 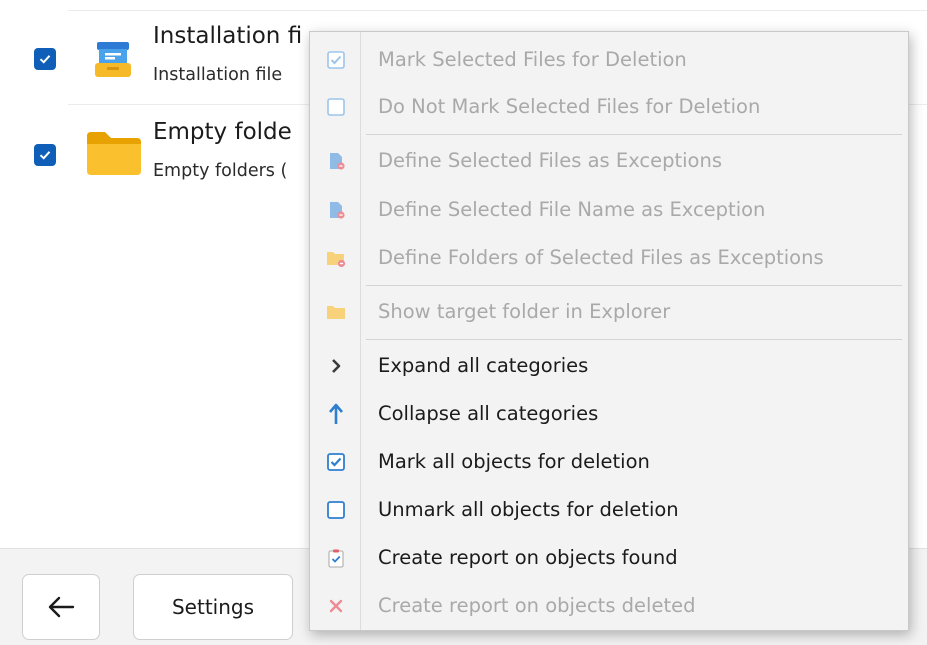 What do you see at coordinates (336, 366) in the screenshot?
I see `chevron-right-icon` at bounding box center [336, 366].